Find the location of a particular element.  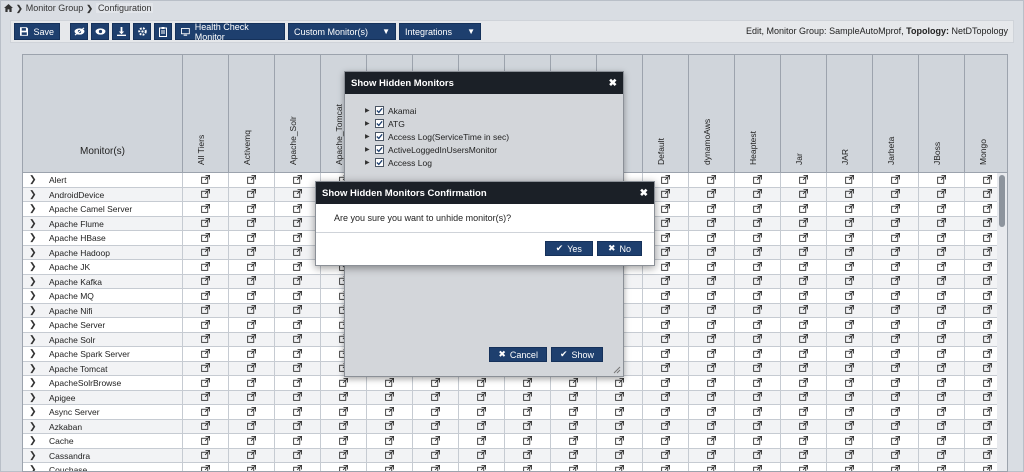

table-row: ❯ Cache is located at coordinates (515, 441).